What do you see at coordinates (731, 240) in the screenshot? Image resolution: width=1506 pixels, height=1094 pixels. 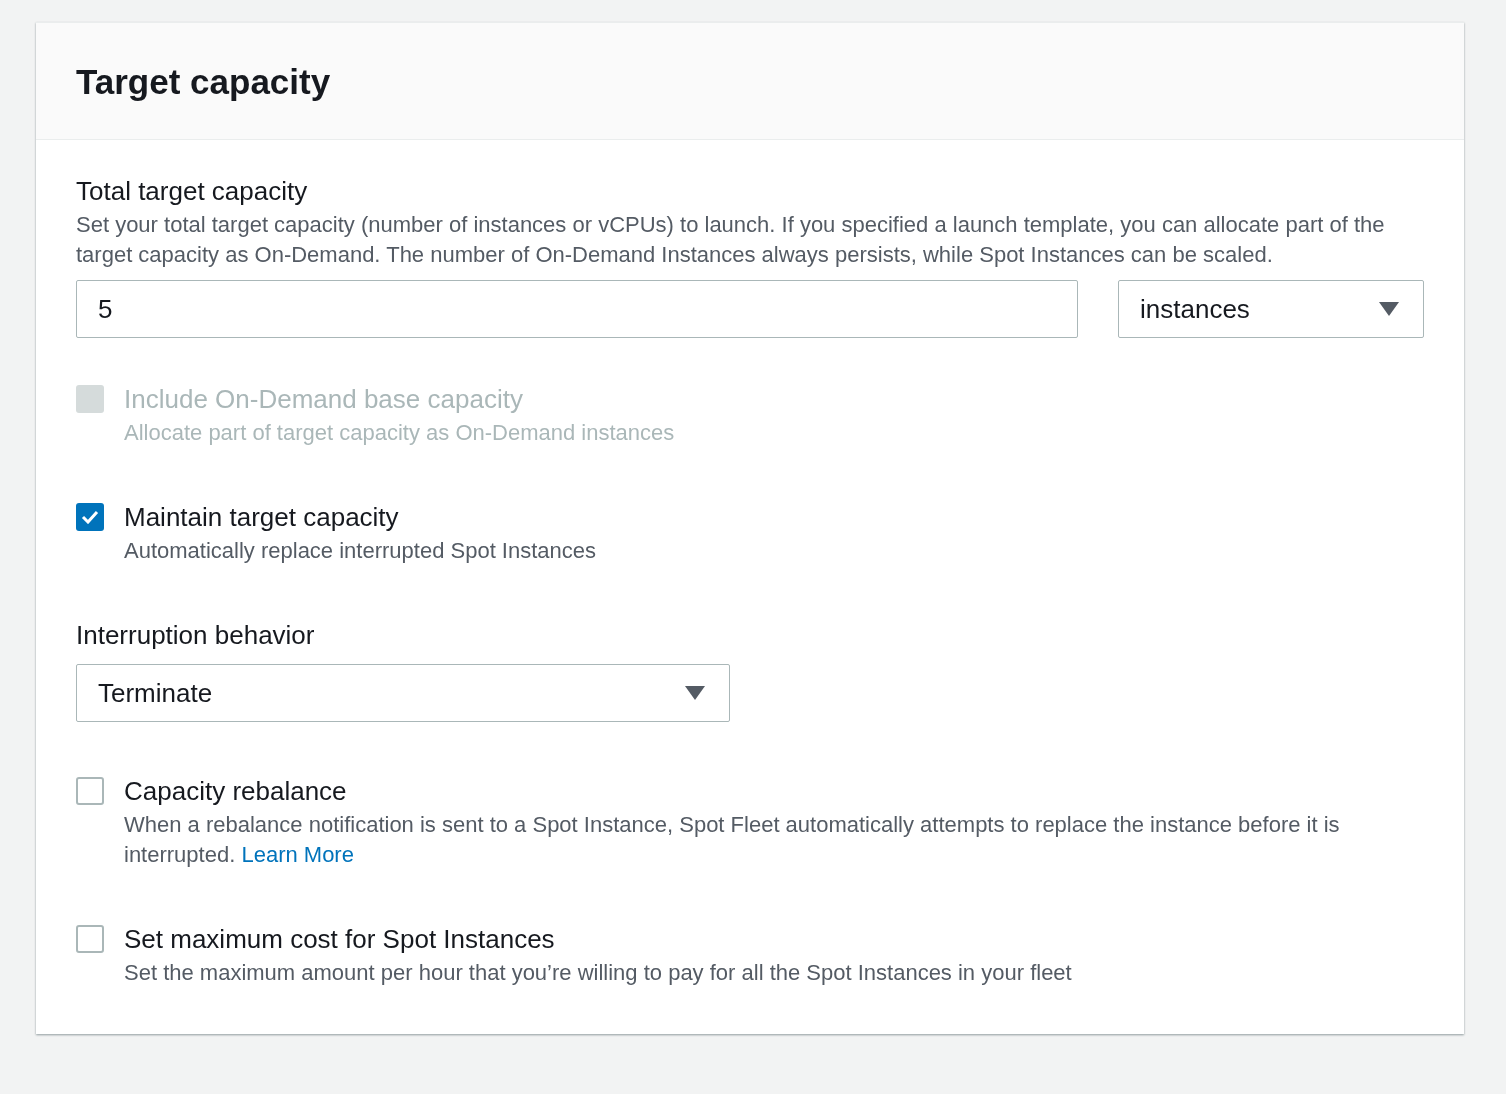 I see `field-description: Set your total target capacity (number of instances or vCPUs) to launch. If you specified a launch template, you can allocate part of the target capacity as On-Demand. The number of On-Demand Instances always persists, while Spot Instances can be scaled.` at bounding box center [731, 240].